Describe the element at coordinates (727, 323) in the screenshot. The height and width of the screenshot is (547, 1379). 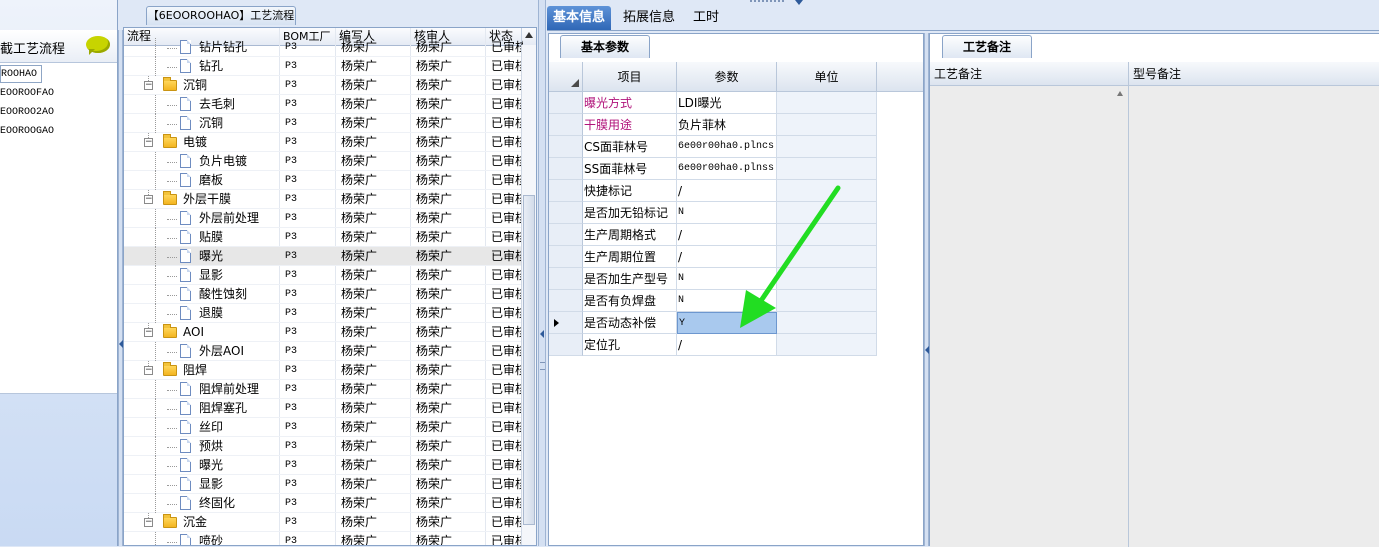
I see `param-value: Y` at that location.